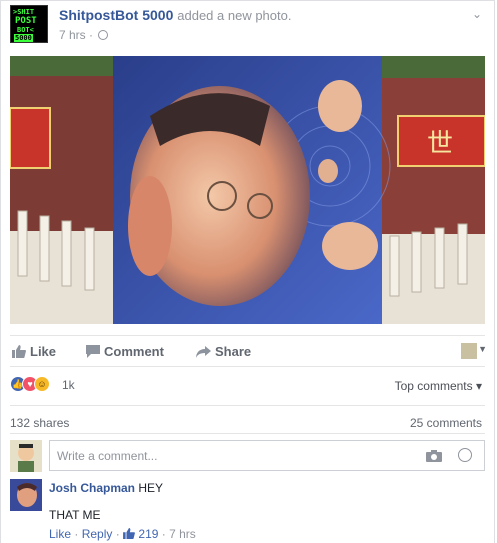  I want to click on comment-likes: 219, so click(140, 534).